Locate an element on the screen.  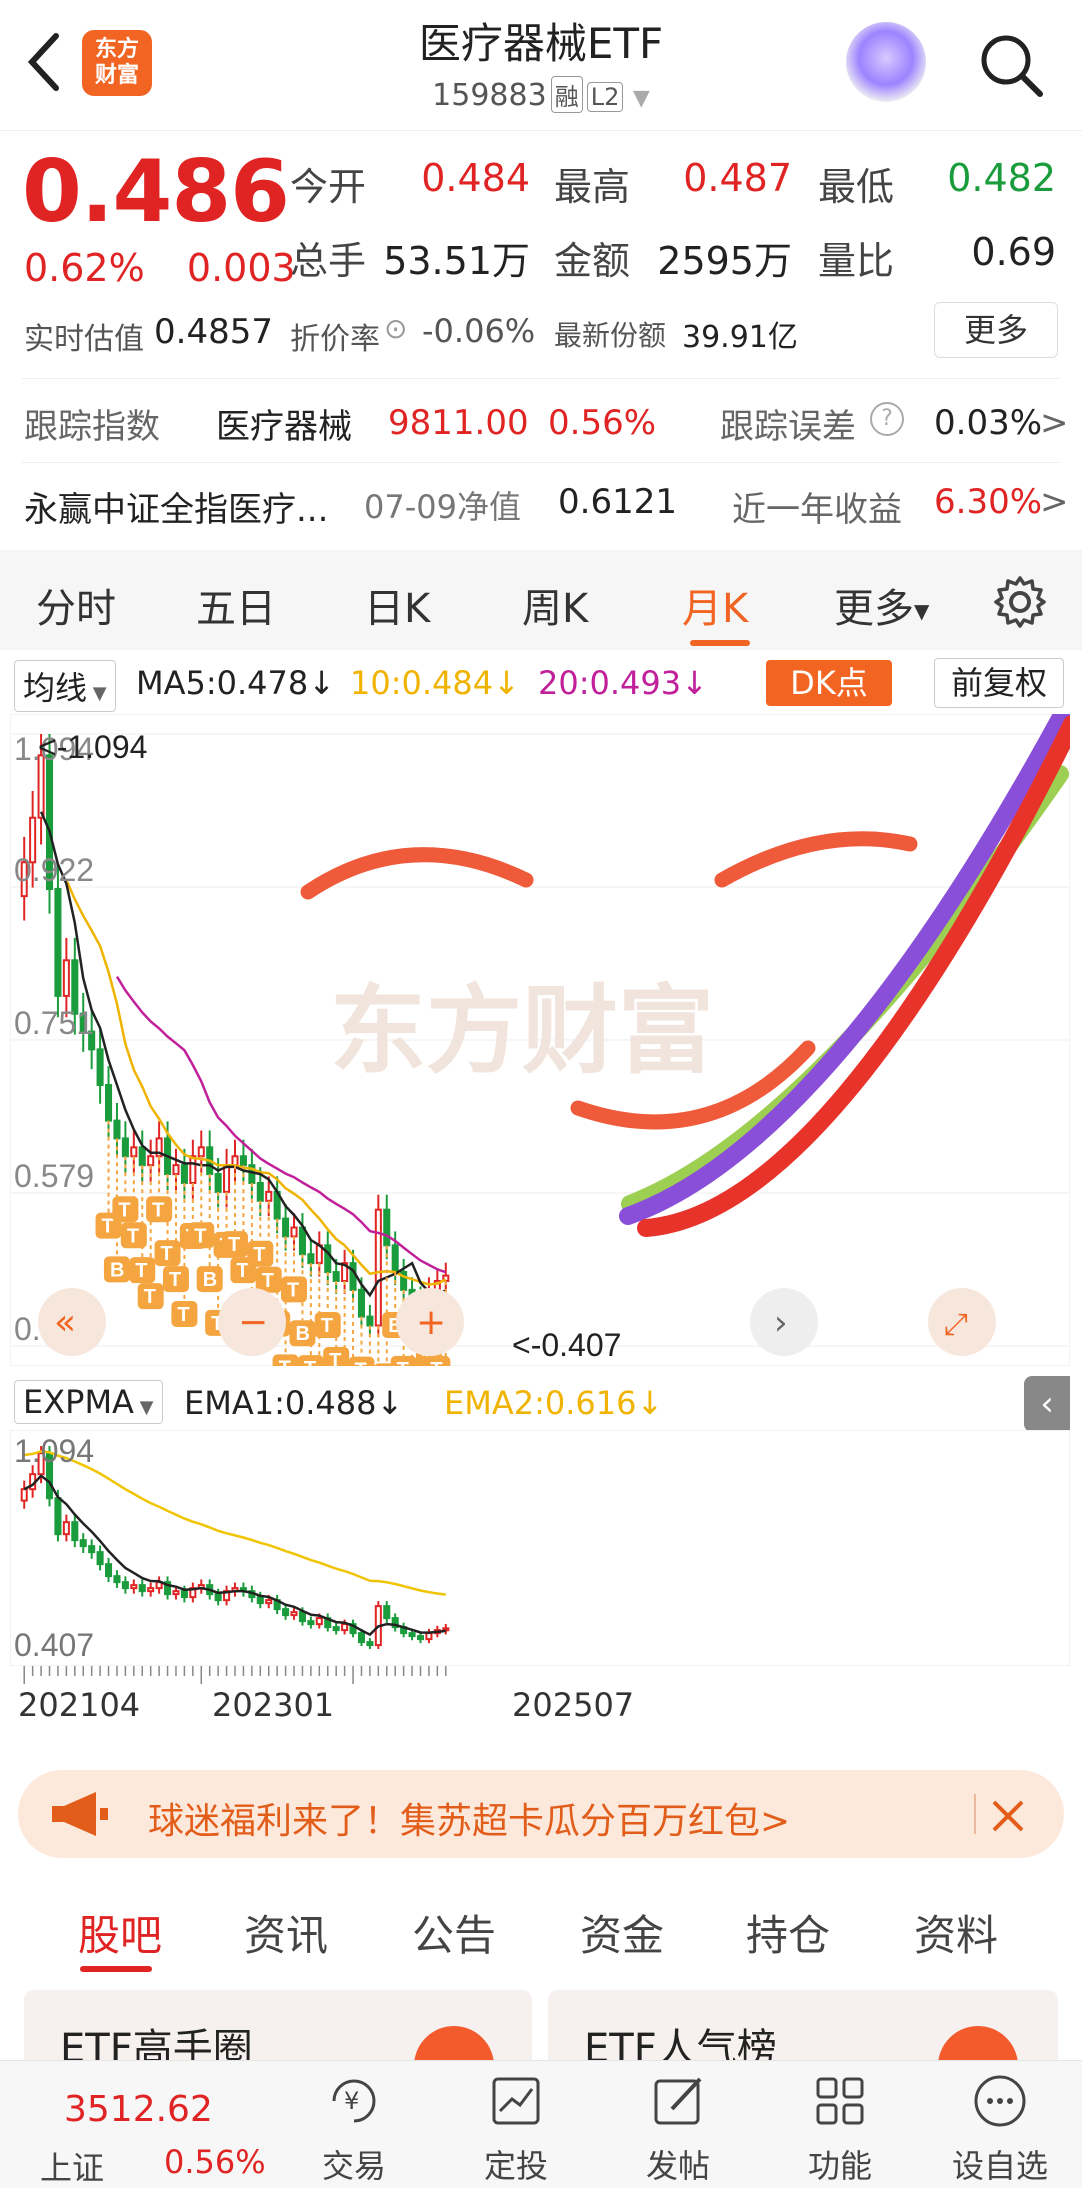
indicator-selector-label: EXPMA is located at coordinates (78, 1402).